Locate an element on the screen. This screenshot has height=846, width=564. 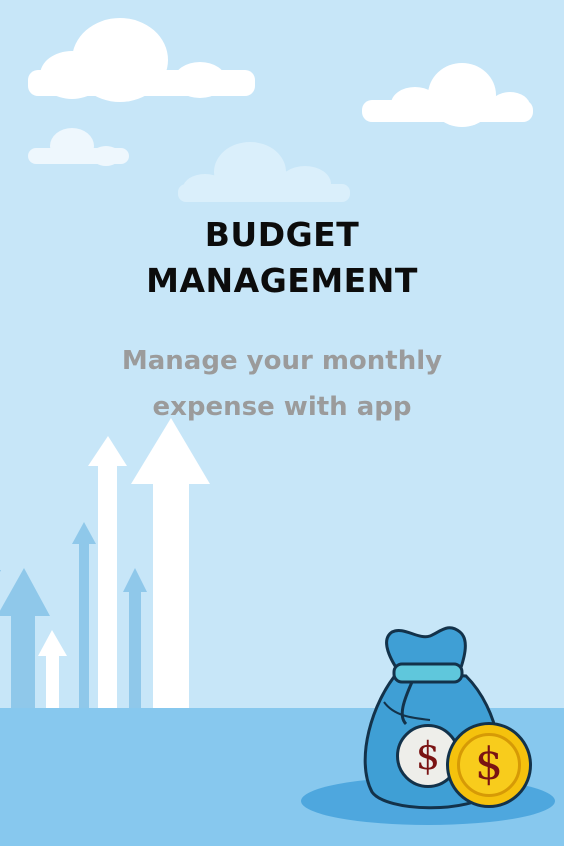
title-line: BUDGET is located at coordinates (282, 234).